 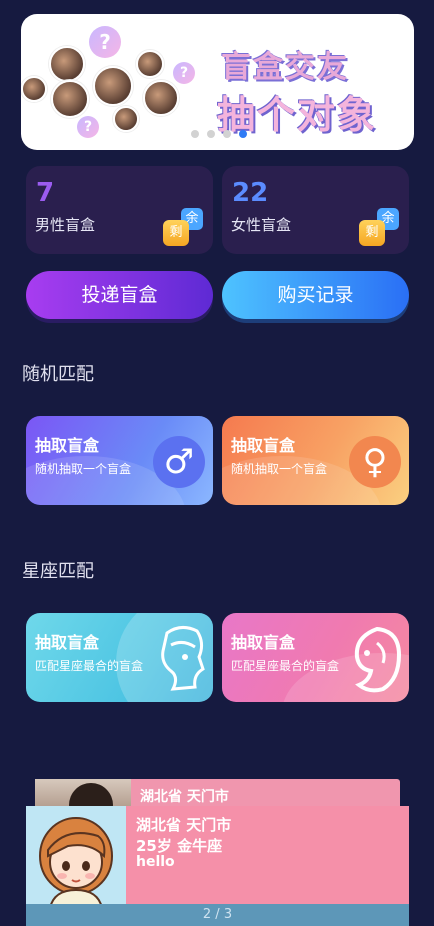 What do you see at coordinates (183, 658) in the screenshot?
I see `warrior-head-icon` at bounding box center [183, 658].